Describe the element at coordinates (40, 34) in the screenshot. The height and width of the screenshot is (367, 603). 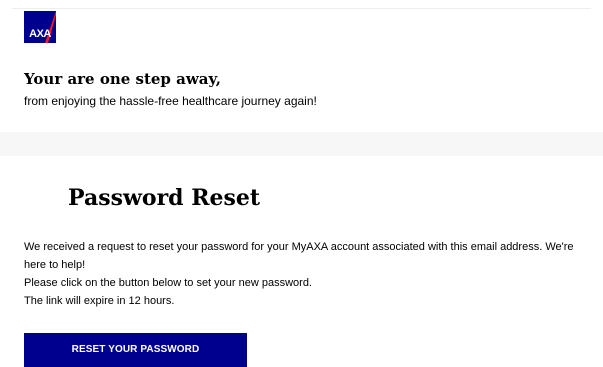
I see `axa-logo-text: AXA` at that location.